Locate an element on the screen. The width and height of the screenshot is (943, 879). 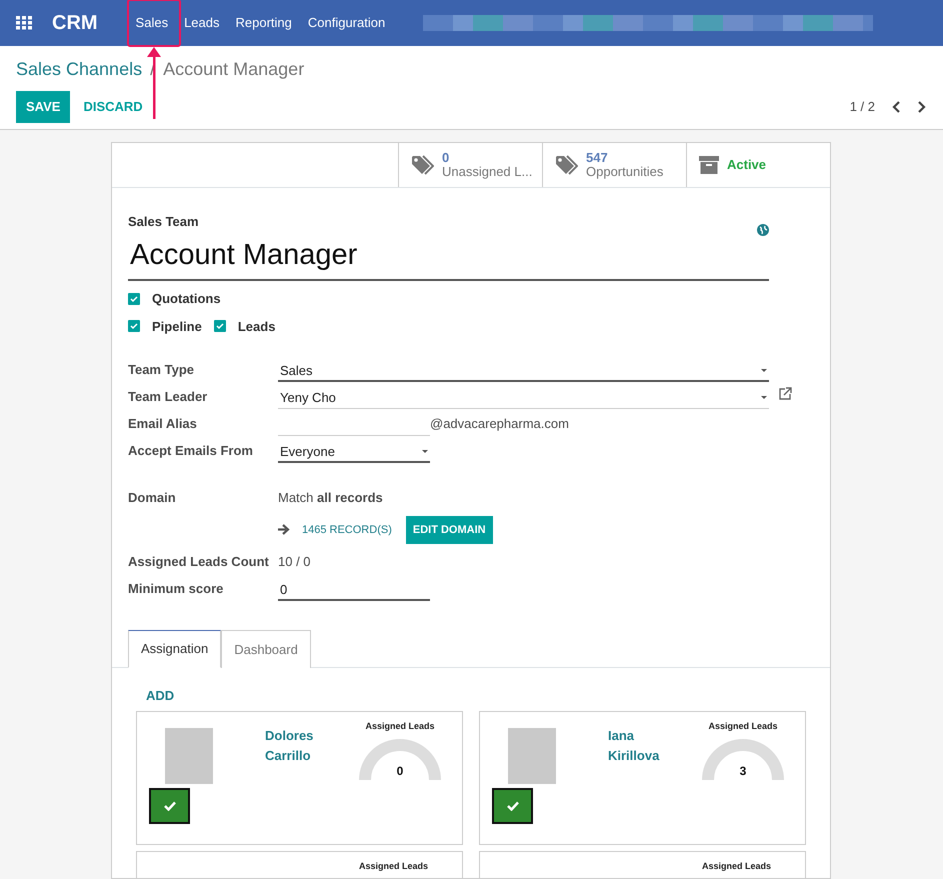
checkbox-label: Pipeline is located at coordinates (177, 327).